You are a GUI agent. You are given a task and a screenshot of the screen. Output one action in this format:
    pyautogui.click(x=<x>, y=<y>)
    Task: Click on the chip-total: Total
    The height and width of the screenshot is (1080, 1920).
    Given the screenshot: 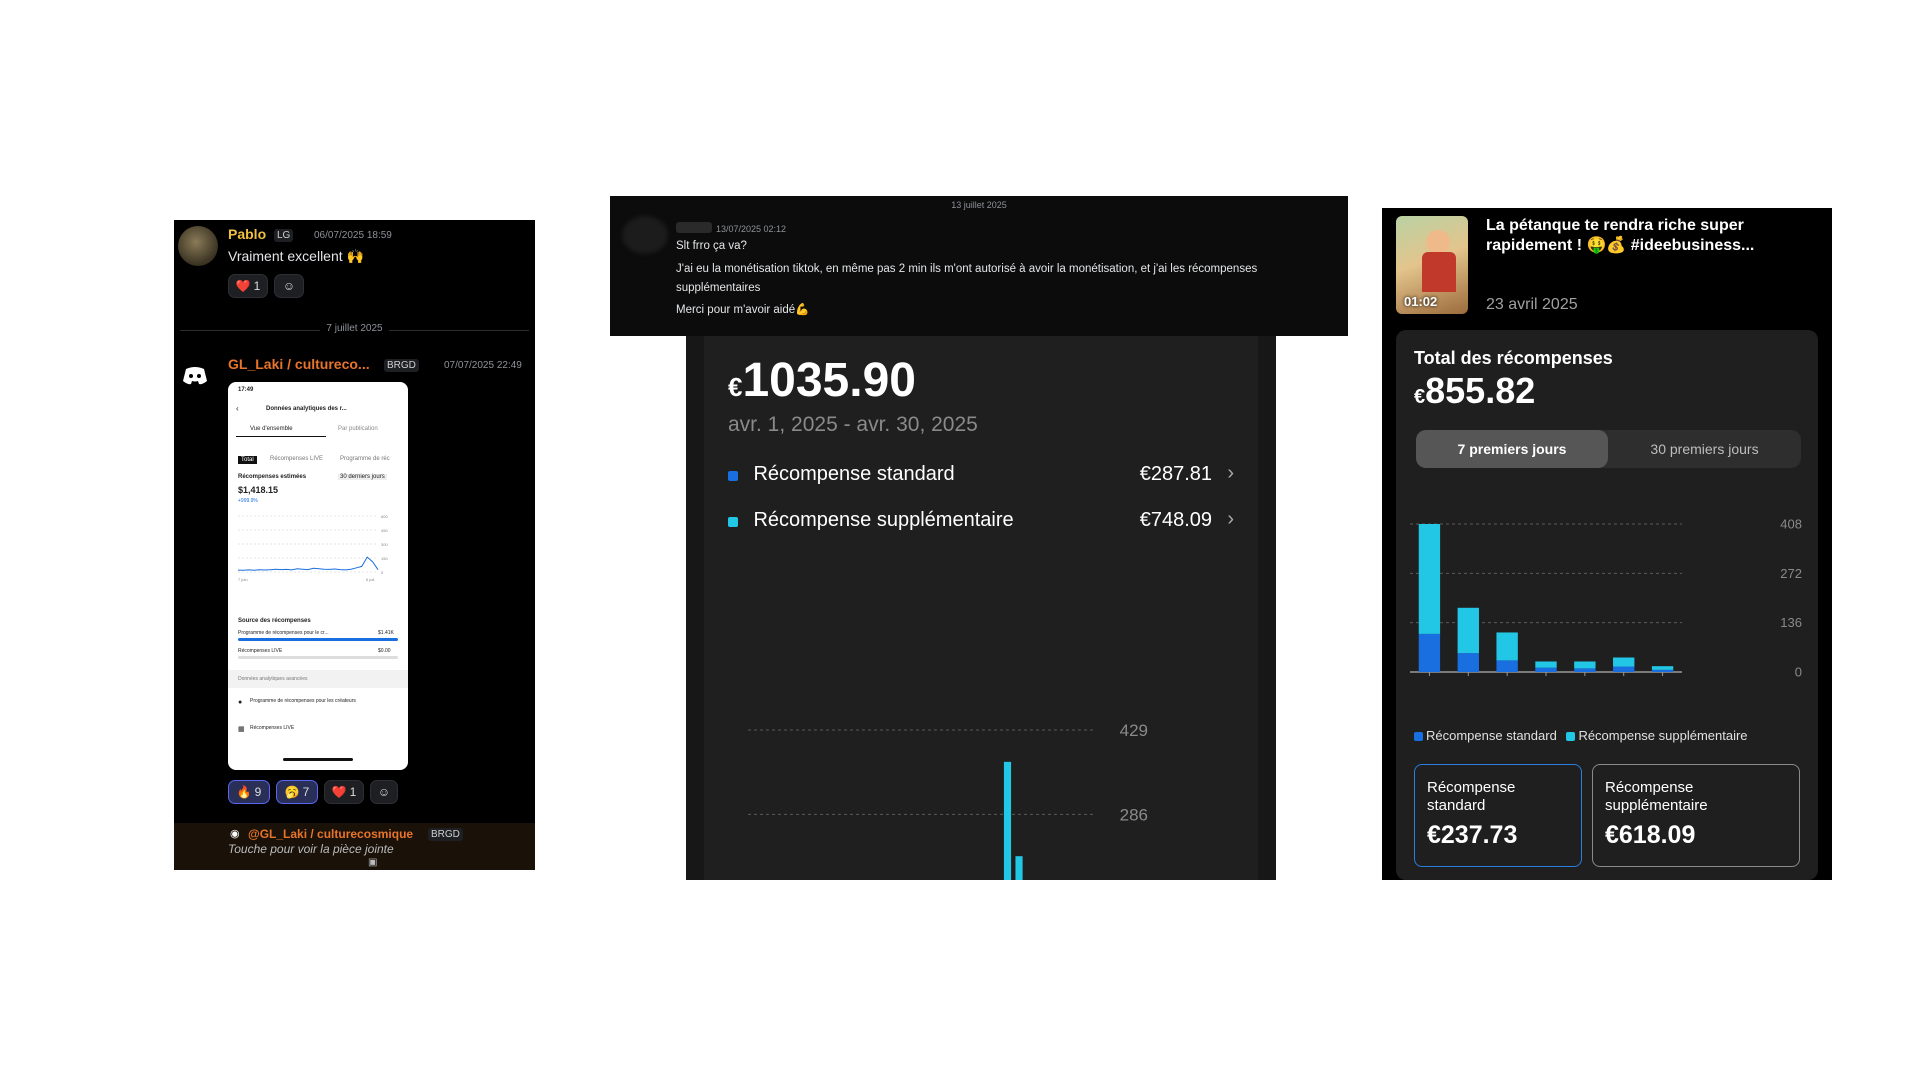 What is the action you would take?
    pyautogui.click(x=247, y=460)
    